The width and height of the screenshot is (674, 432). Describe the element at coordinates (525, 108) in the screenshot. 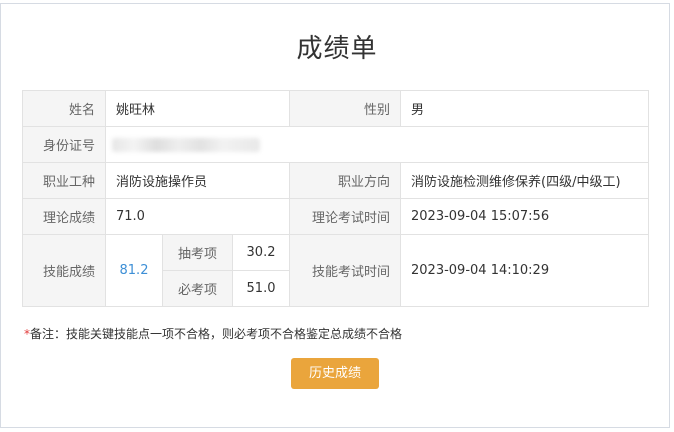

I see `gender-value: 男` at that location.